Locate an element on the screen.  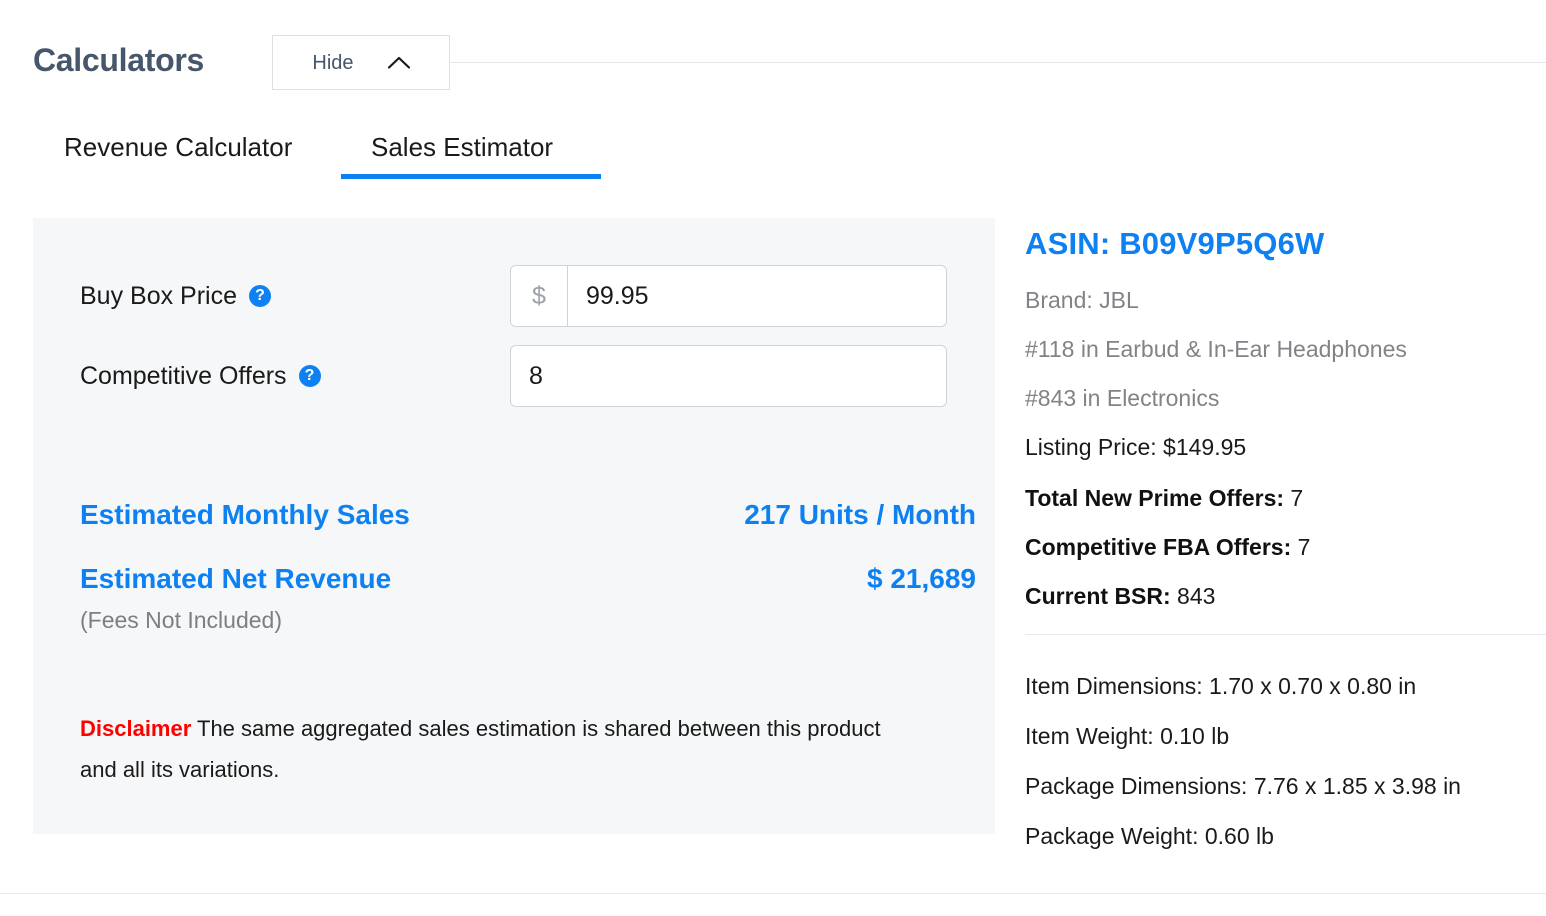
help-circle-icon-competitive-offers is located at coordinates (309, 376).